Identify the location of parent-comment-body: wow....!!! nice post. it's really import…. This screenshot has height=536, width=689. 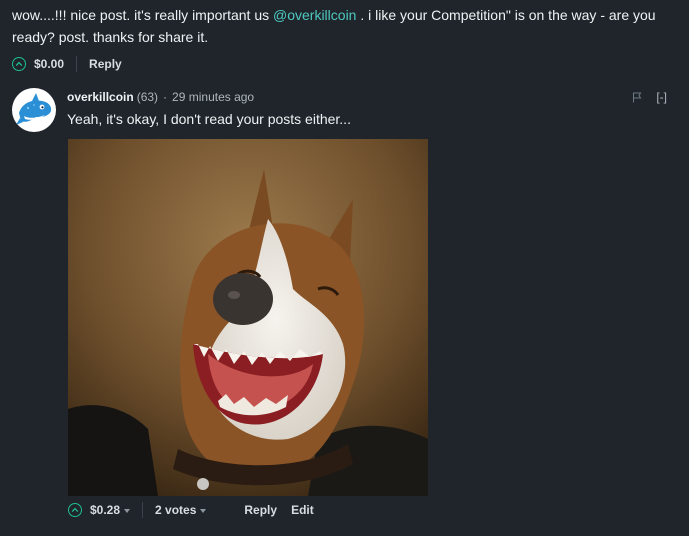
(342, 26).